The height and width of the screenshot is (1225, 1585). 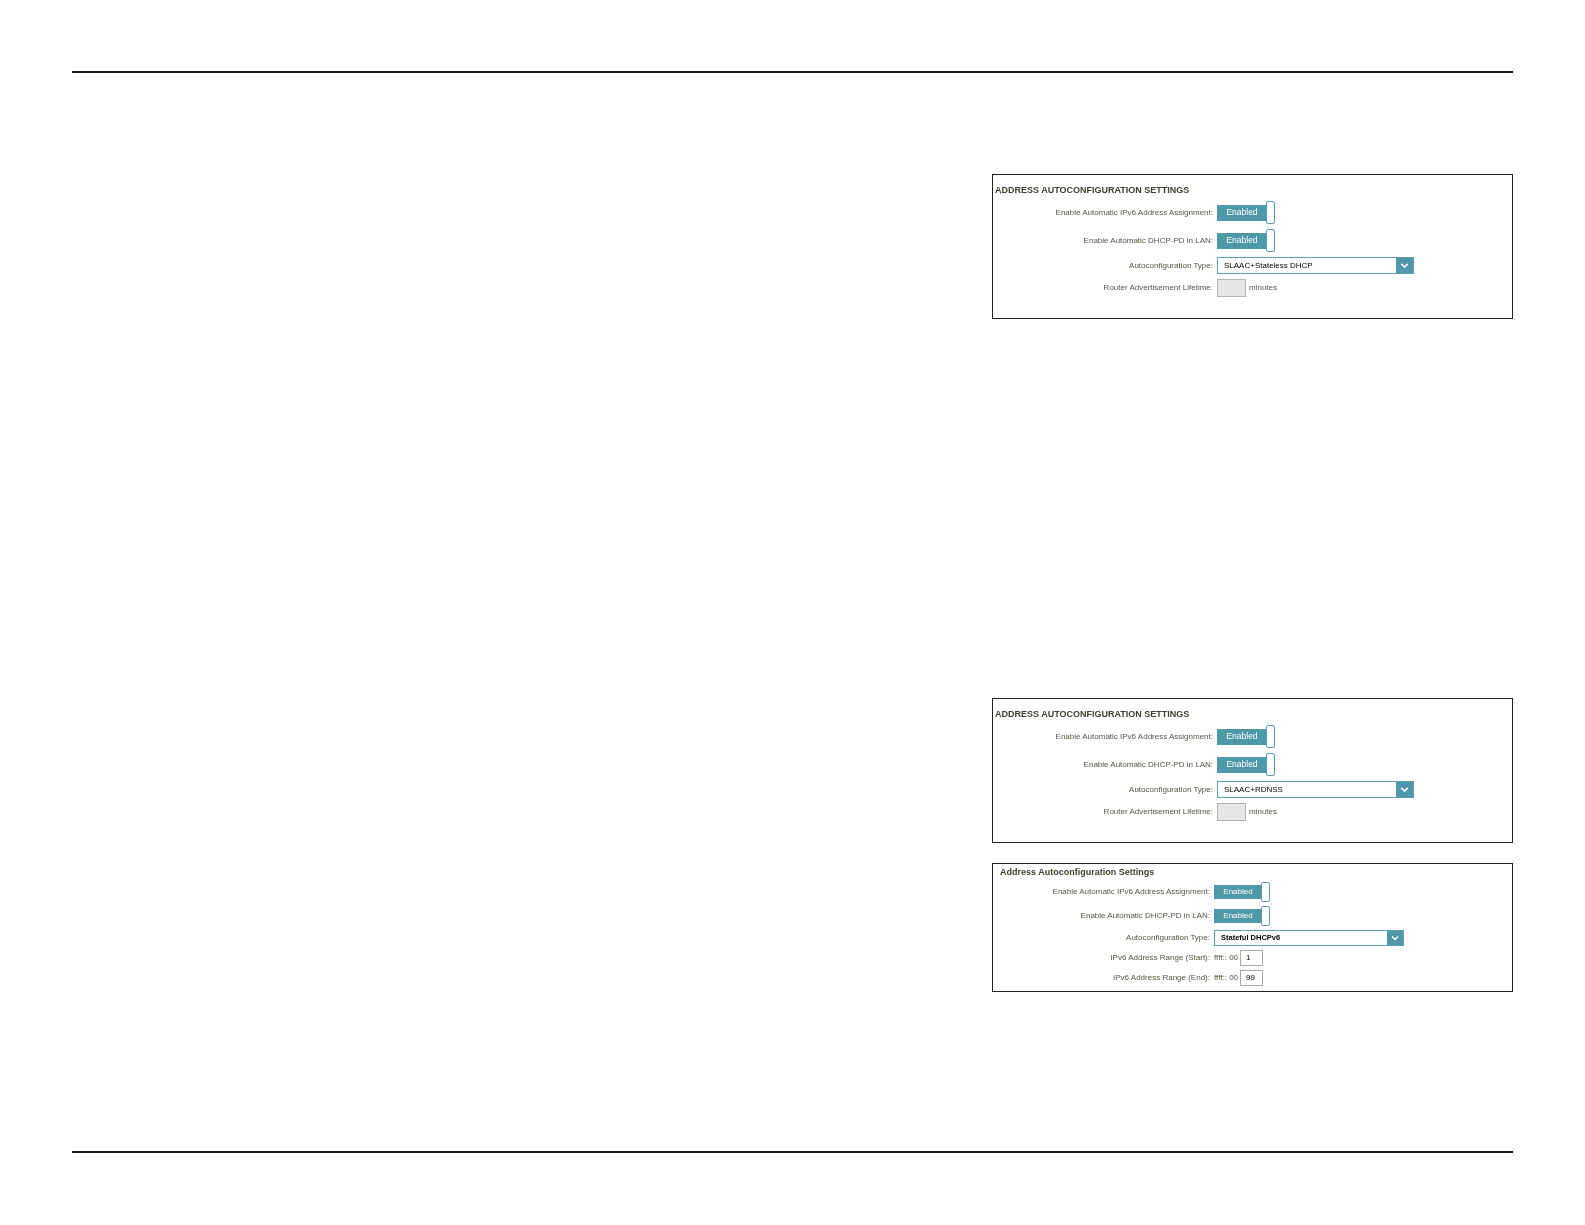 What do you see at coordinates (1315, 265) in the screenshot?
I see `dropdown: SLAAC+Stateless DHCP` at bounding box center [1315, 265].